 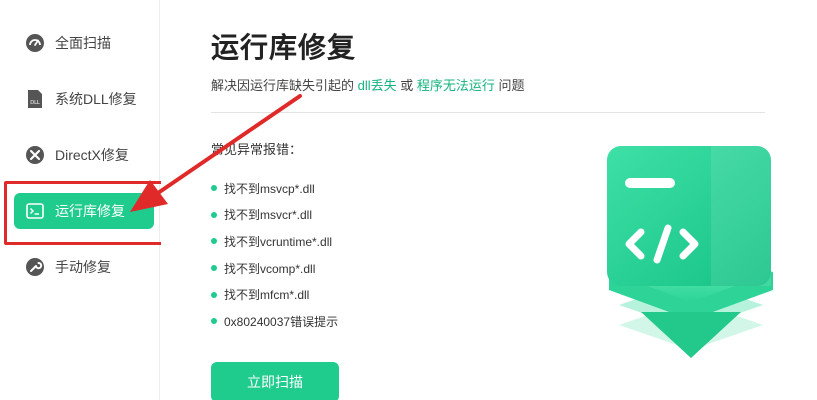 I want to click on subtitle-highlight-program: 程序无法运行, so click(x=455, y=85).